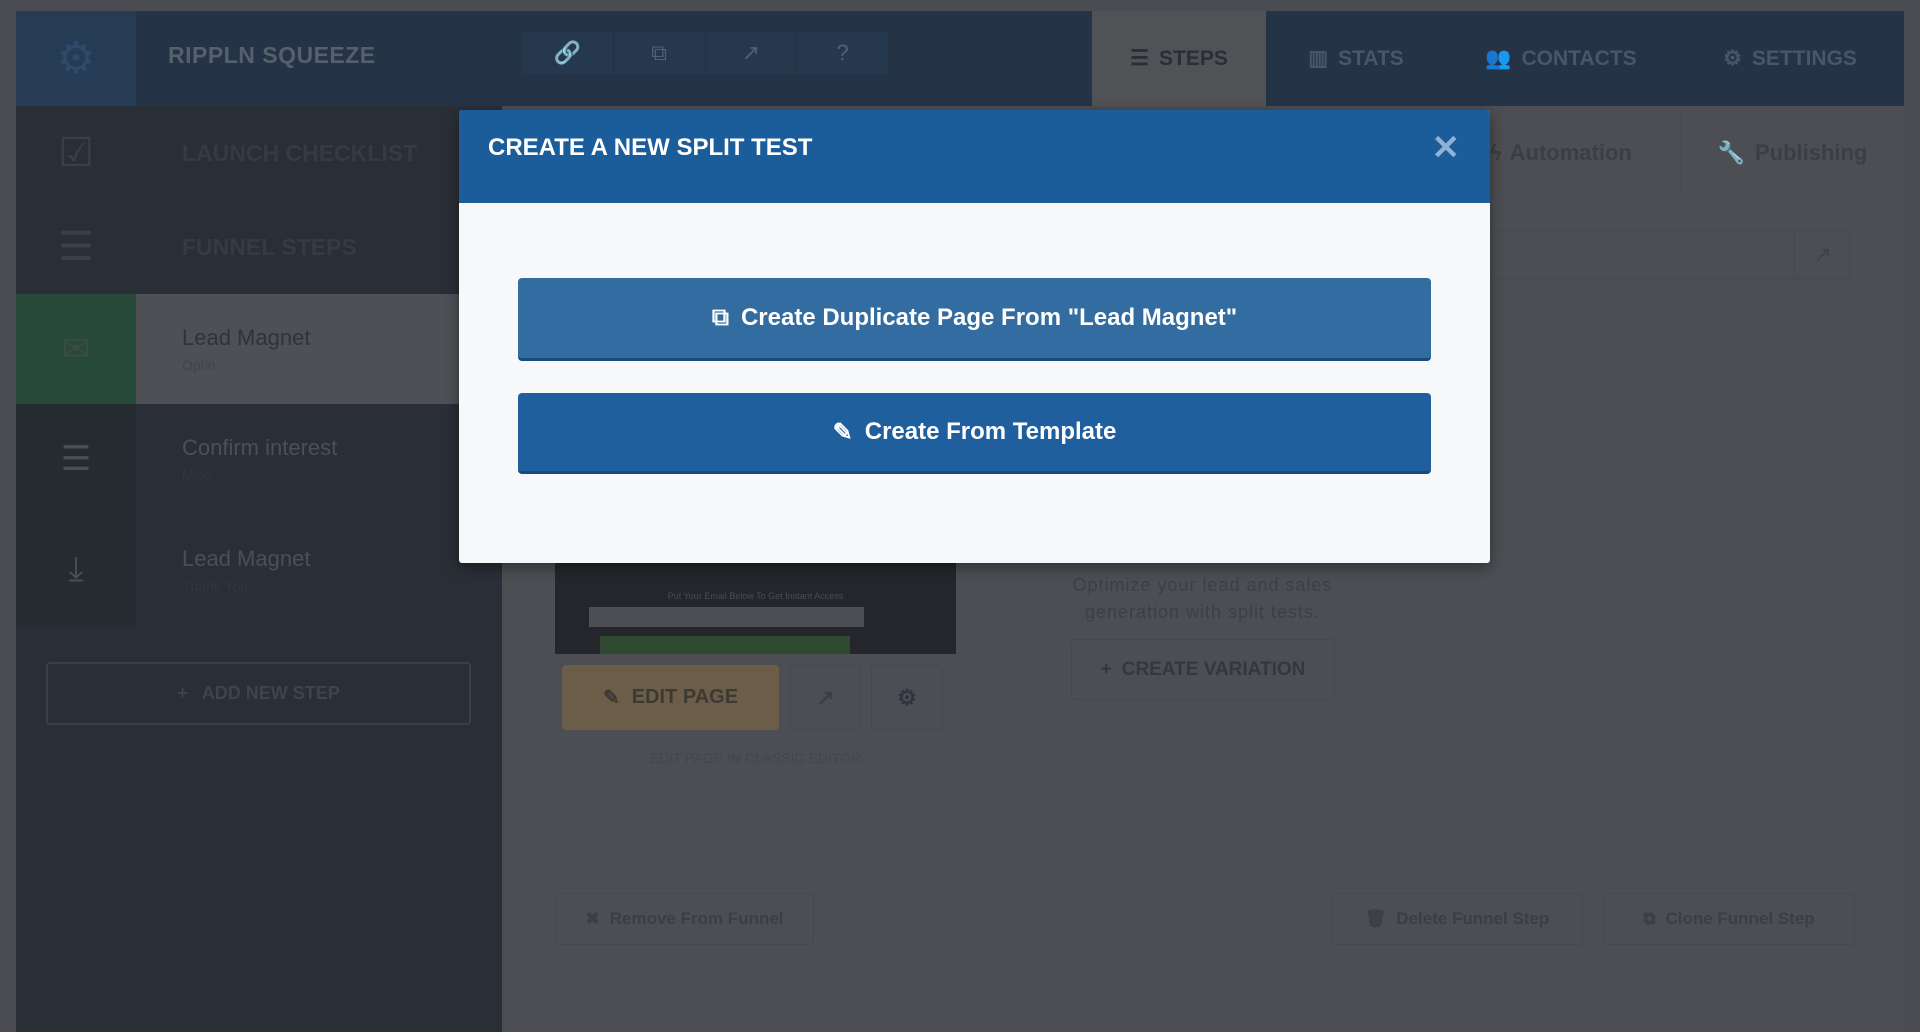  What do you see at coordinates (1193, 58) in the screenshot?
I see `tab-label: STEPS` at bounding box center [1193, 58].